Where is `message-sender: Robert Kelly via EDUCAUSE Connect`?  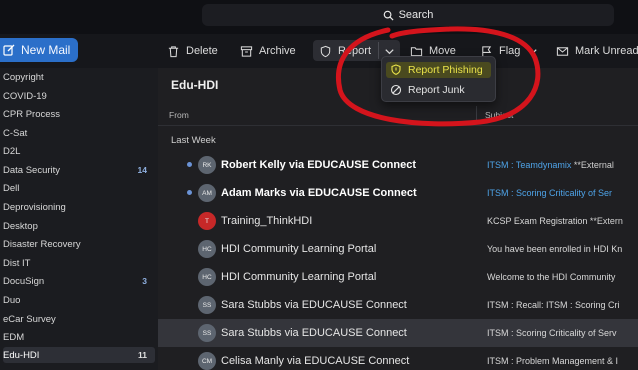
message-sender: Robert Kelly via EDUCAUSE Connect is located at coordinates (318, 165).